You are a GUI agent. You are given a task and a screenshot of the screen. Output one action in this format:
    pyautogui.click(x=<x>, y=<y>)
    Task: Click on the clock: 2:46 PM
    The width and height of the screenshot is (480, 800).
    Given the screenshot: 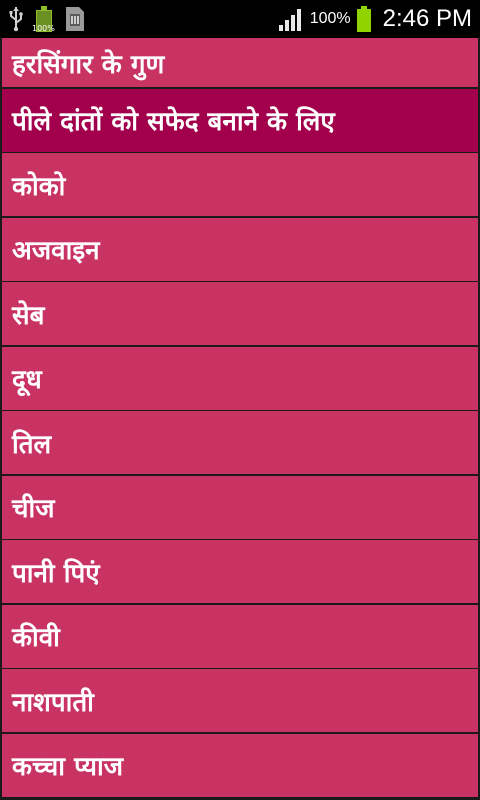 What is the action you would take?
    pyautogui.click(x=427, y=18)
    